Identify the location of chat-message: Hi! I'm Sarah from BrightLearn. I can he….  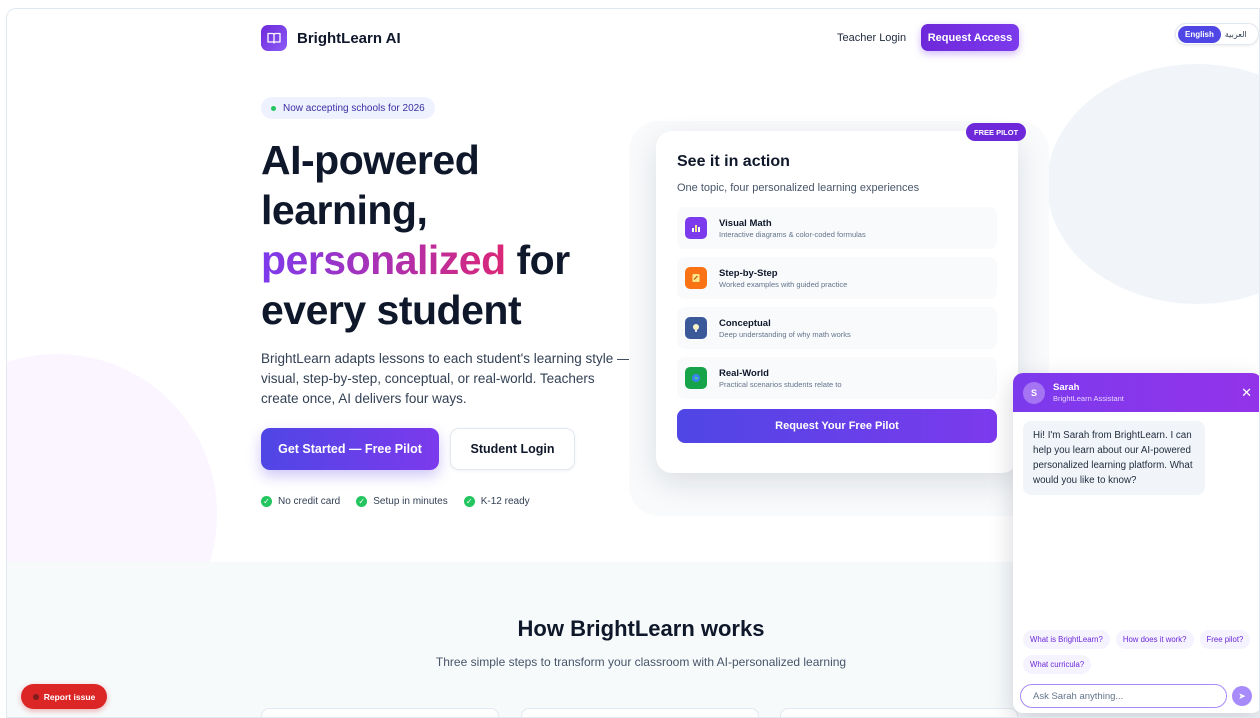
(1114, 458).